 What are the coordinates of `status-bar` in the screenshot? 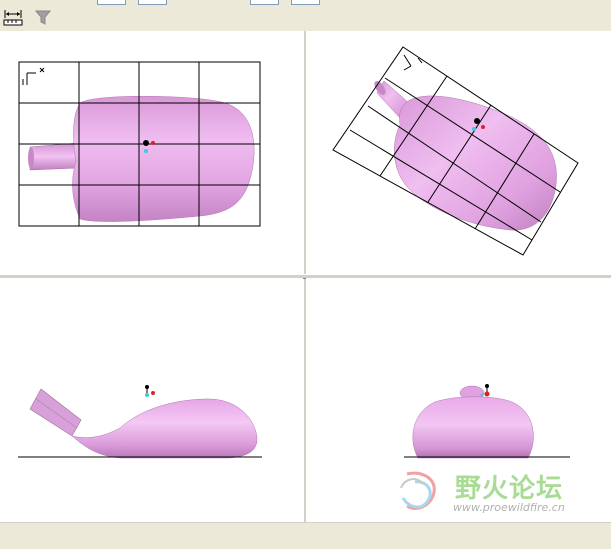 It's located at (305, 535).